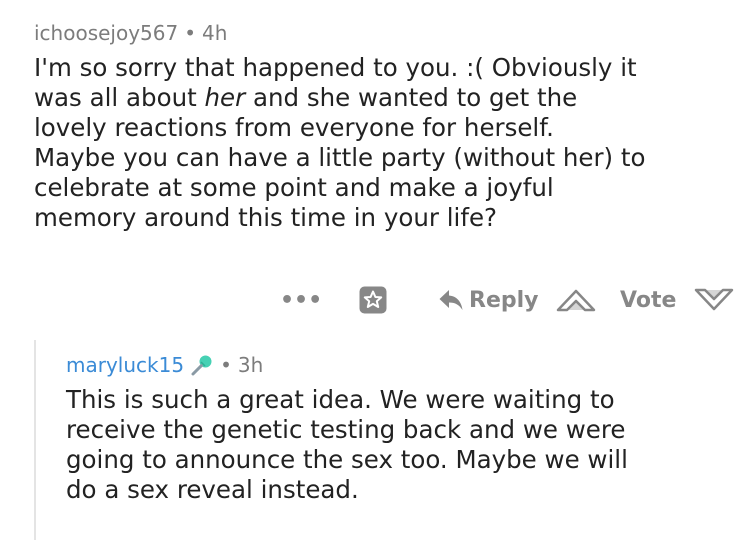 This screenshot has width=750, height=540. What do you see at coordinates (648, 300) in the screenshot?
I see `vote-label: Vote` at bounding box center [648, 300].